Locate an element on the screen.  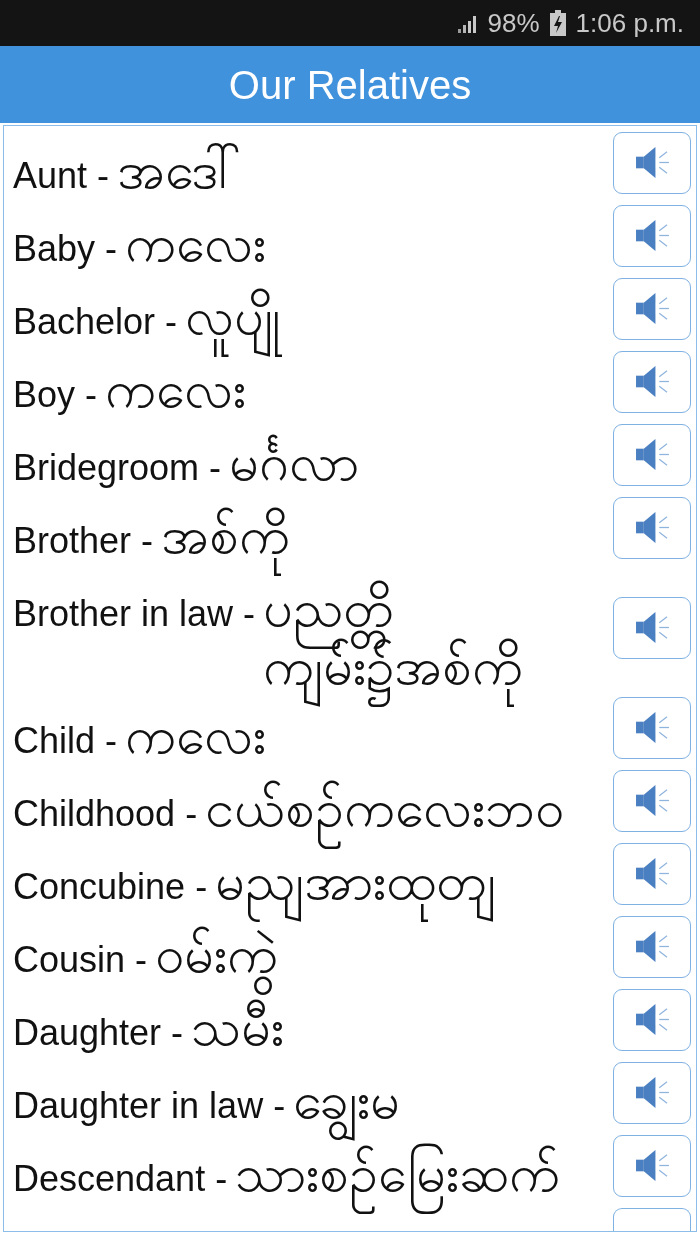
english-term: Childhood - is located at coordinates (105, 814).